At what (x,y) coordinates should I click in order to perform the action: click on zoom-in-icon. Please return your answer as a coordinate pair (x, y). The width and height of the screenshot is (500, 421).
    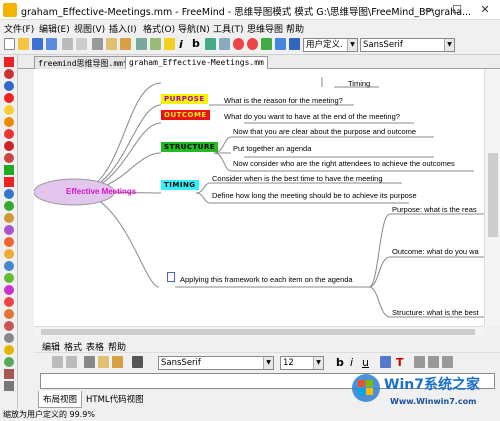
    Looking at the image, I should click on (266, 44).